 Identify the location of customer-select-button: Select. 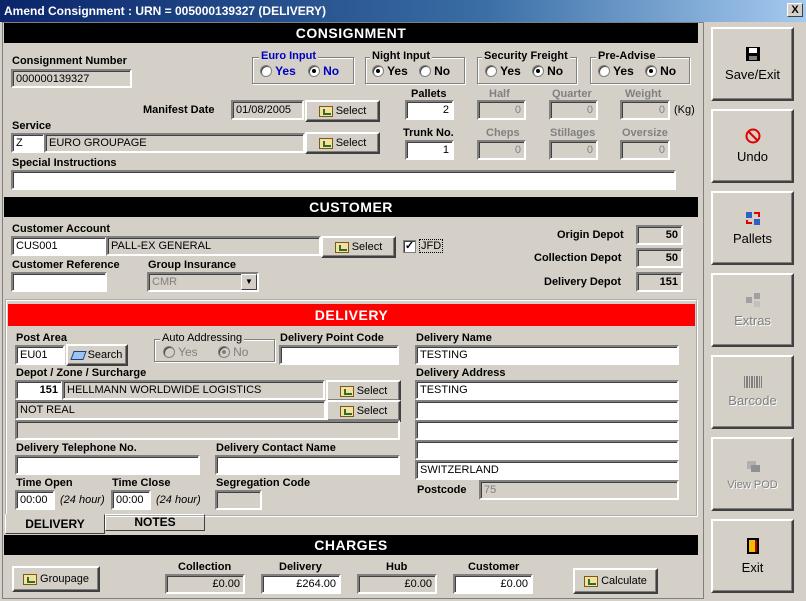
(358, 247).